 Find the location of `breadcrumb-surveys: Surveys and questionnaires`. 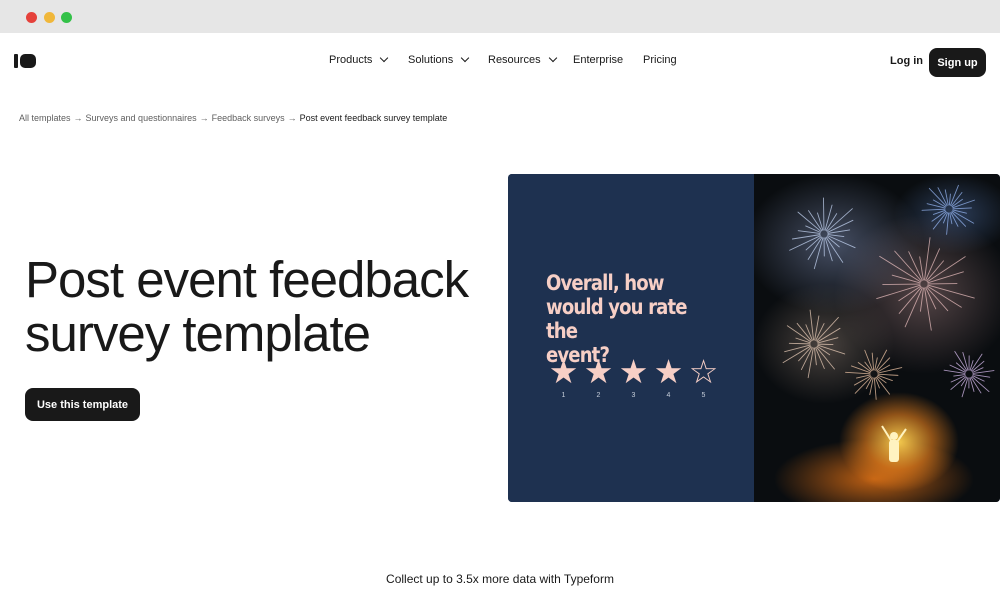

breadcrumb-surveys: Surveys and questionnaires is located at coordinates (141, 118).